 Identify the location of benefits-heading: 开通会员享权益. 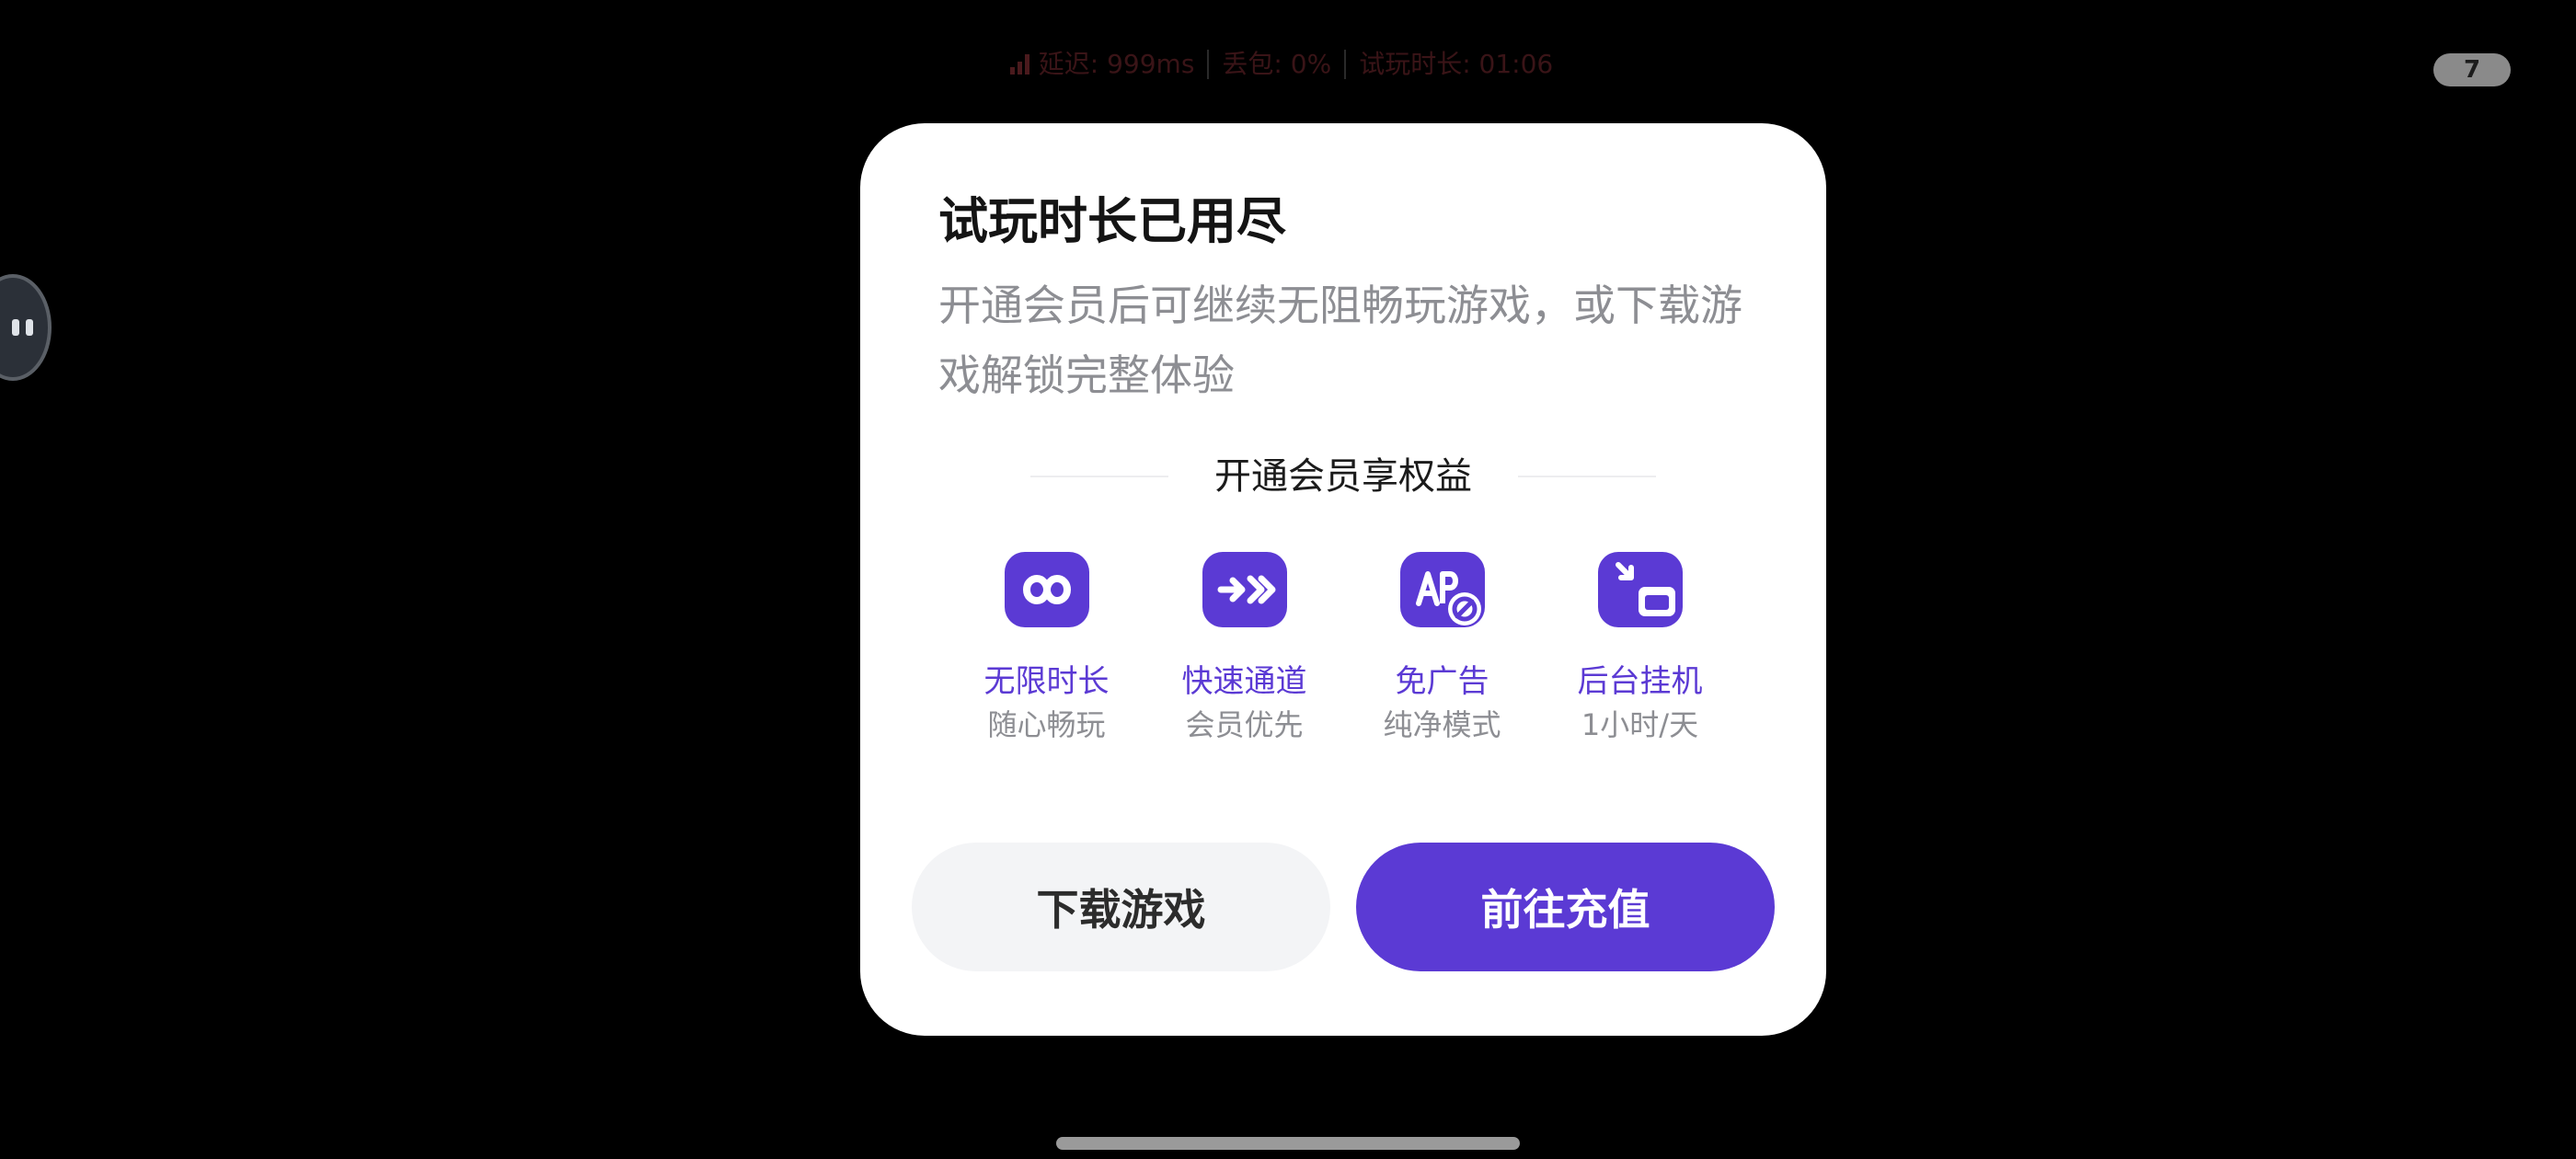
(1343, 476).